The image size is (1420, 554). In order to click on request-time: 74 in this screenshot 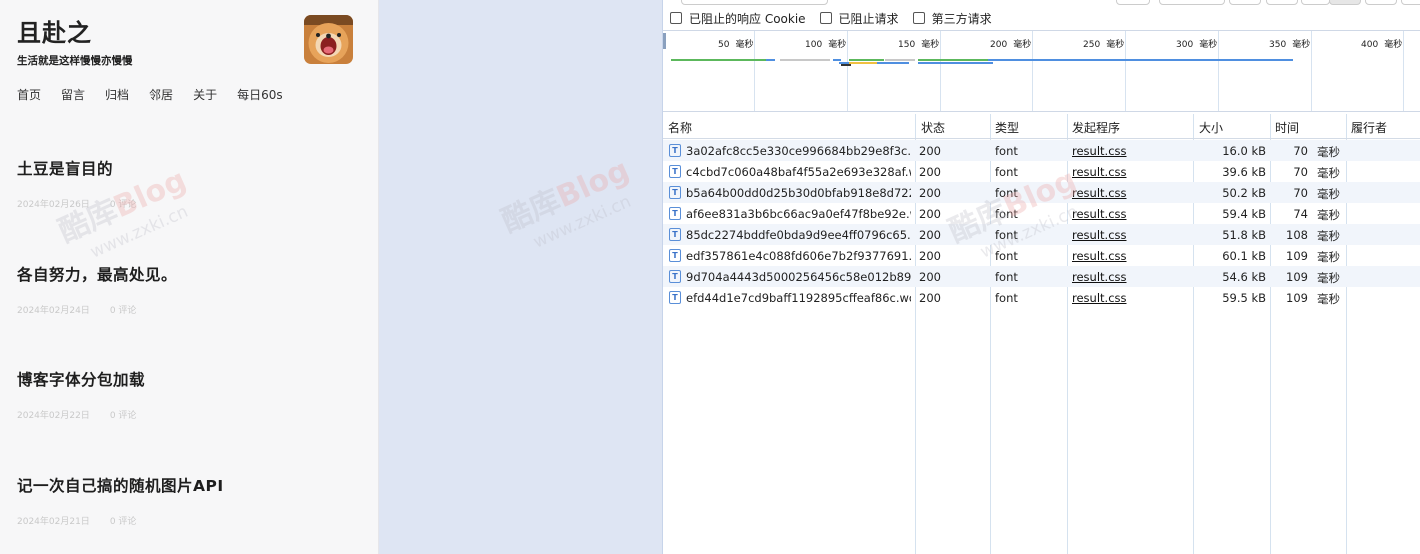, I will do `click(1300, 214)`.